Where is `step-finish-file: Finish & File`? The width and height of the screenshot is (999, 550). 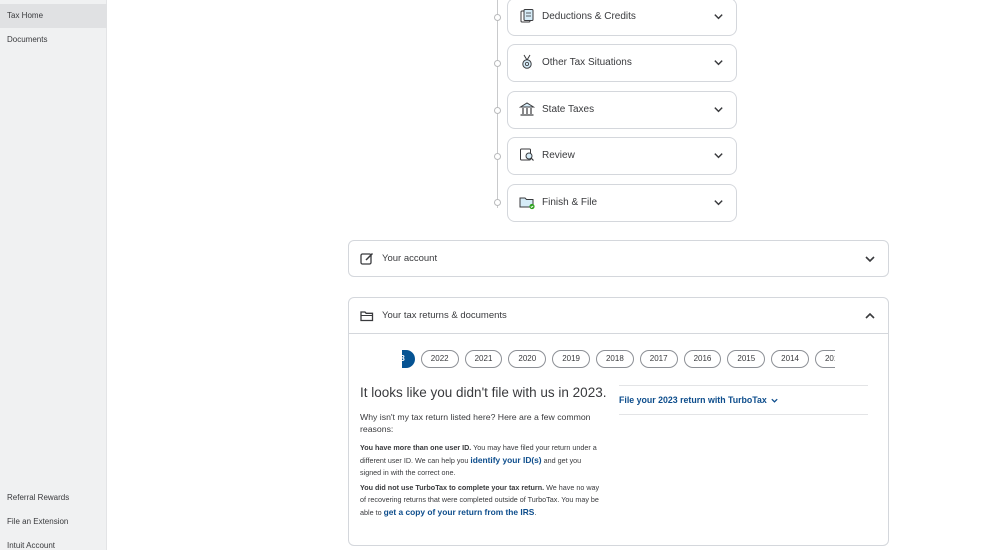
step-finish-file: Finish & File is located at coordinates (622, 203).